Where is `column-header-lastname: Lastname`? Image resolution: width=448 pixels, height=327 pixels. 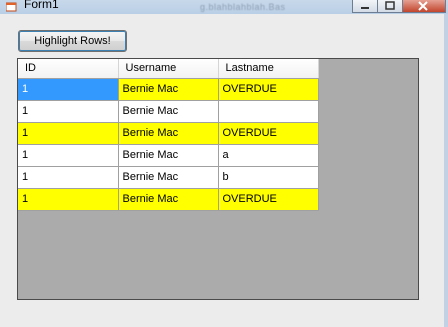 column-header-lastname: Lastname is located at coordinates (268, 69).